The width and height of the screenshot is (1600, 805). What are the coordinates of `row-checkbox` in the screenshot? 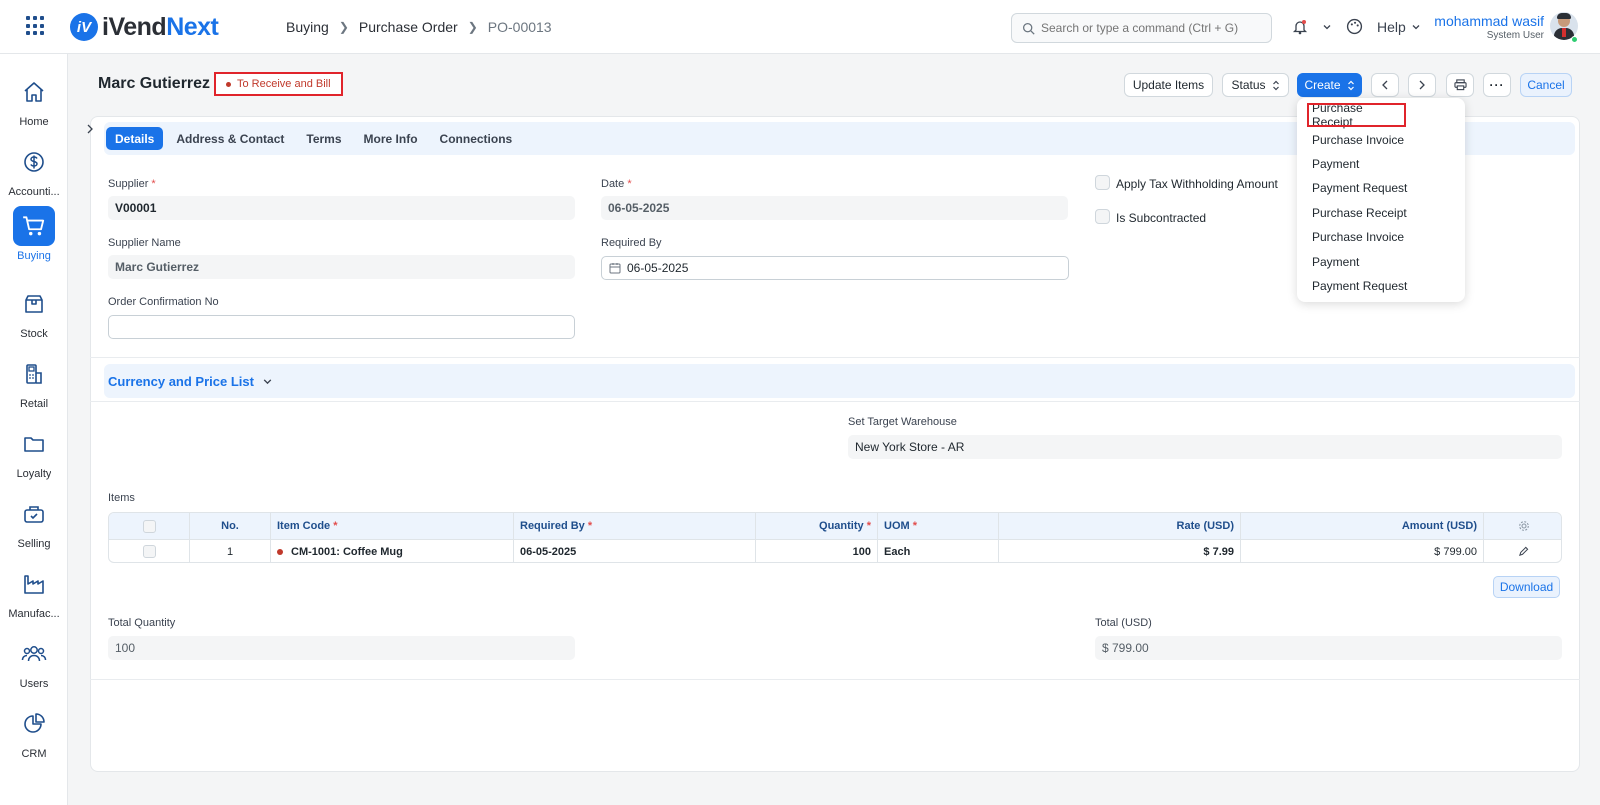 It's located at (149, 551).